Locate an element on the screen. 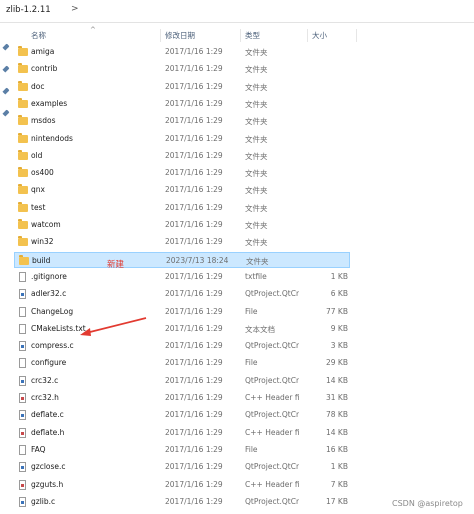 This screenshot has width=474, height=514. table-row: examples 2017/1/16 1:29 文件夹 is located at coordinates (182, 104).